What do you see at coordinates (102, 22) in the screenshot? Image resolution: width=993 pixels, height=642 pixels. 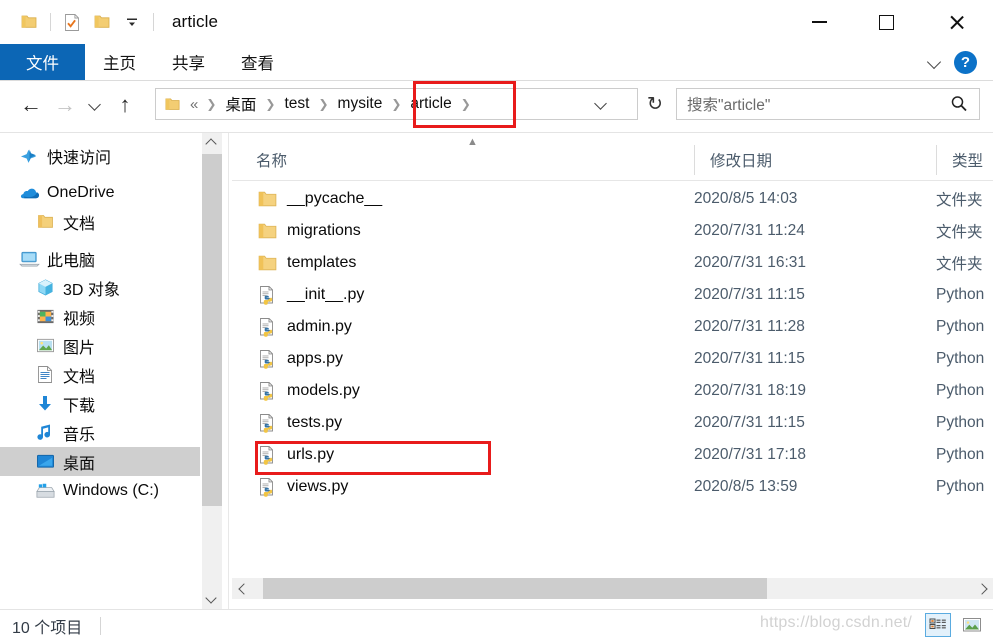 I see `new-folder-icon` at bounding box center [102, 22].